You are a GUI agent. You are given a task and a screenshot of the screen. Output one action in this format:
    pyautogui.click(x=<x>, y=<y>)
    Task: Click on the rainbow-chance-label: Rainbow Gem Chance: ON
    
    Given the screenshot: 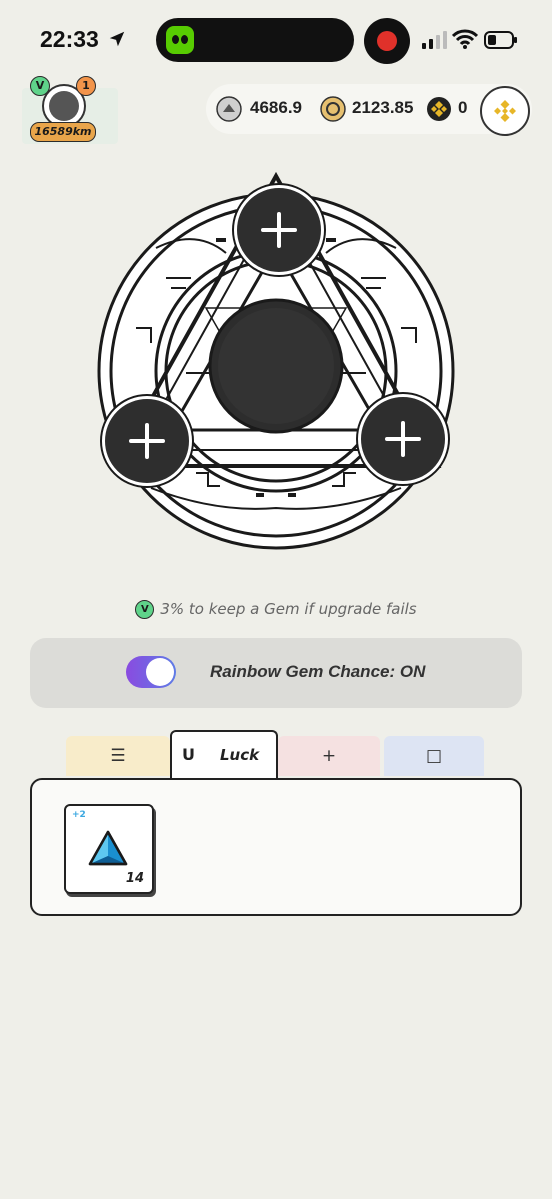 What is the action you would take?
    pyautogui.click(x=318, y=671)
    